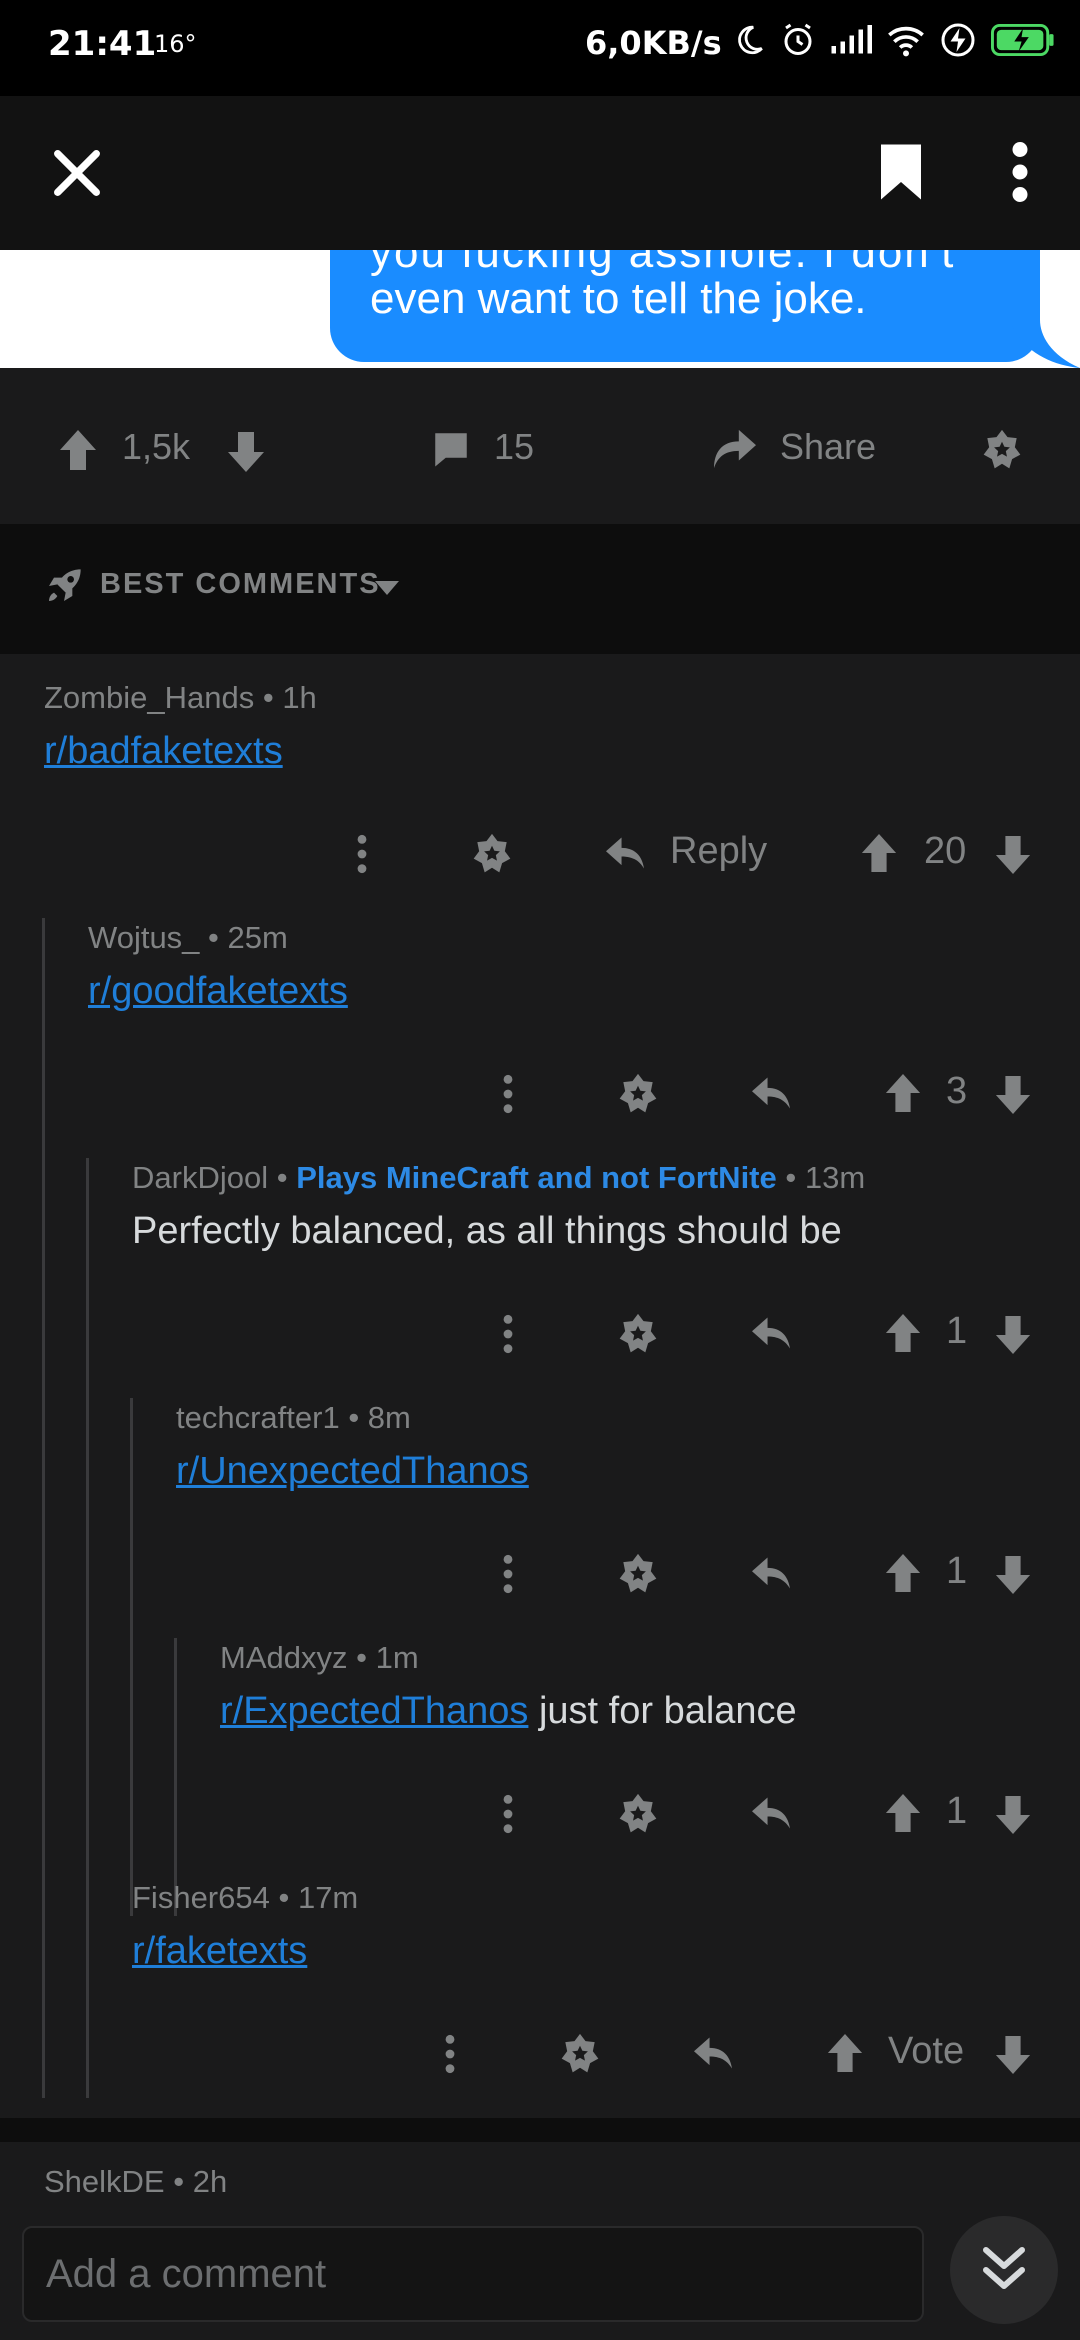 Image resolution: width=1080 pixels, height=2340 pixels. I want to click on post-score: 1,5k, so click(156, 446).